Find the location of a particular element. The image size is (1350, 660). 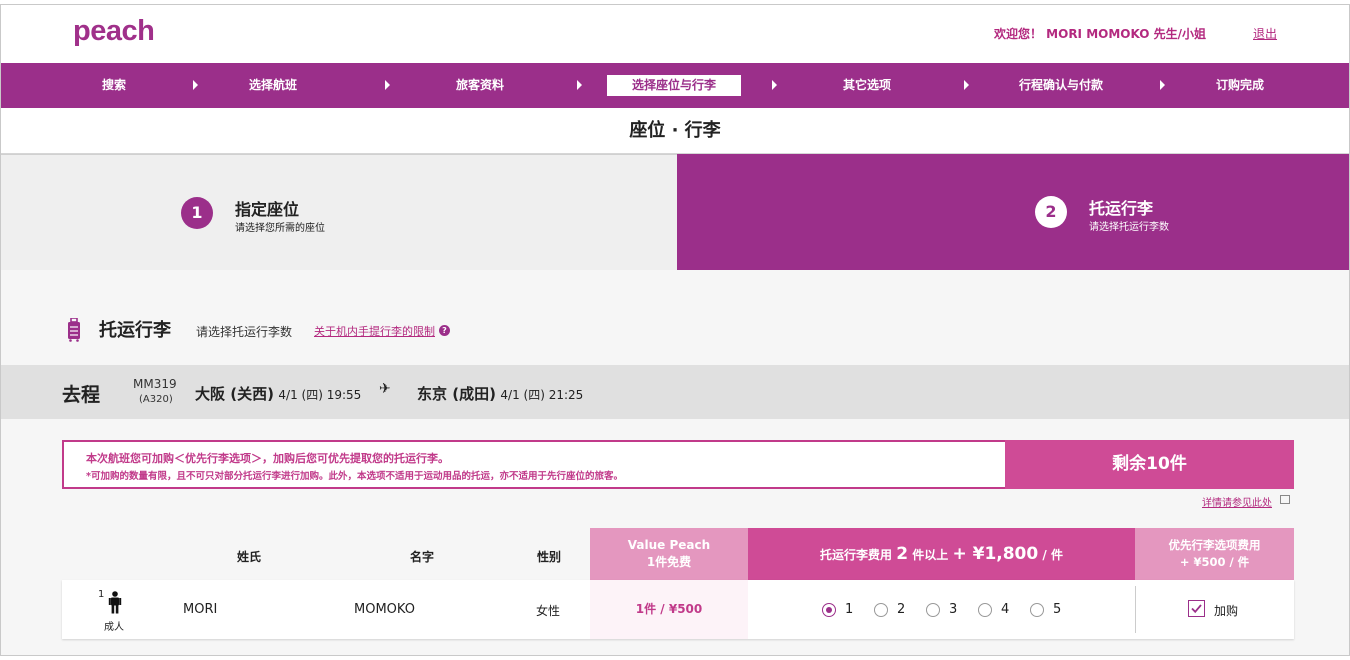

help-icon: ? is located at coordinates (444, 330).